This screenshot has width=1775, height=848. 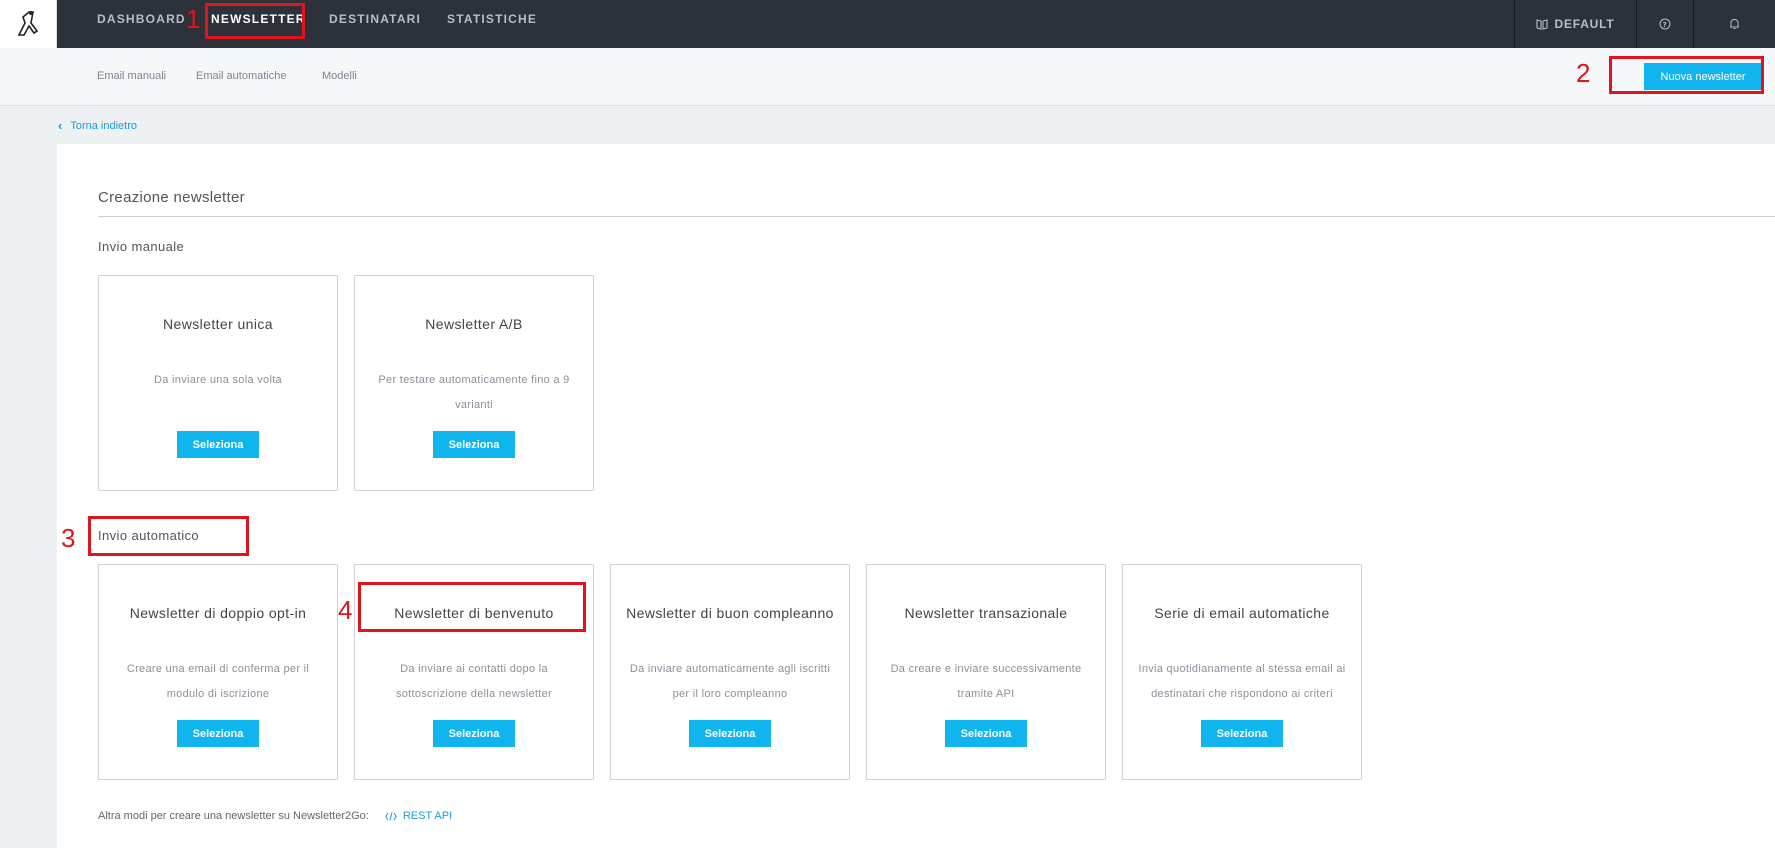 I want to click on annotation-number-3: 3, so click(x=68, y=538).